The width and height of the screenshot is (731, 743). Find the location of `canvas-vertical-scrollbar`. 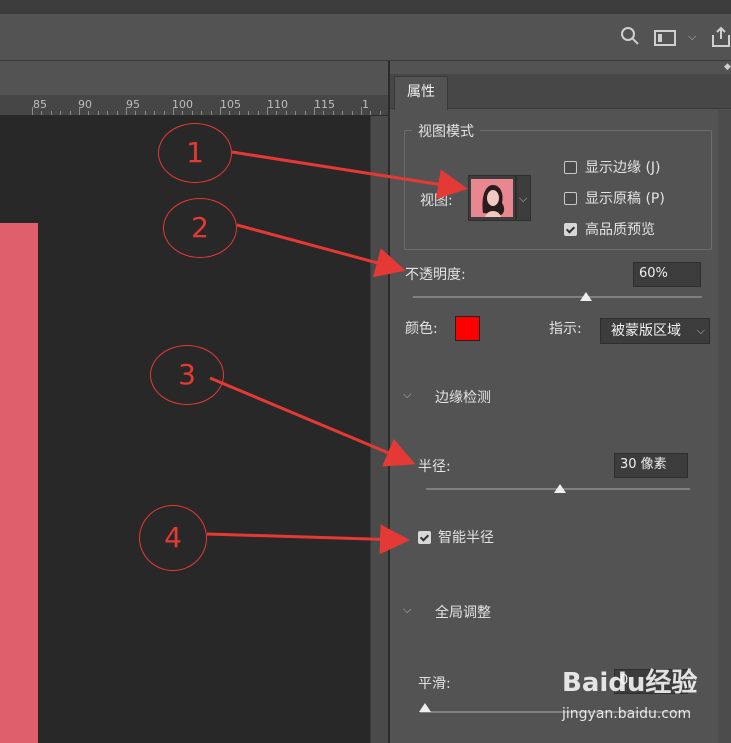

canvas-vertical-scrollbar is located at coordinates (379, 429).